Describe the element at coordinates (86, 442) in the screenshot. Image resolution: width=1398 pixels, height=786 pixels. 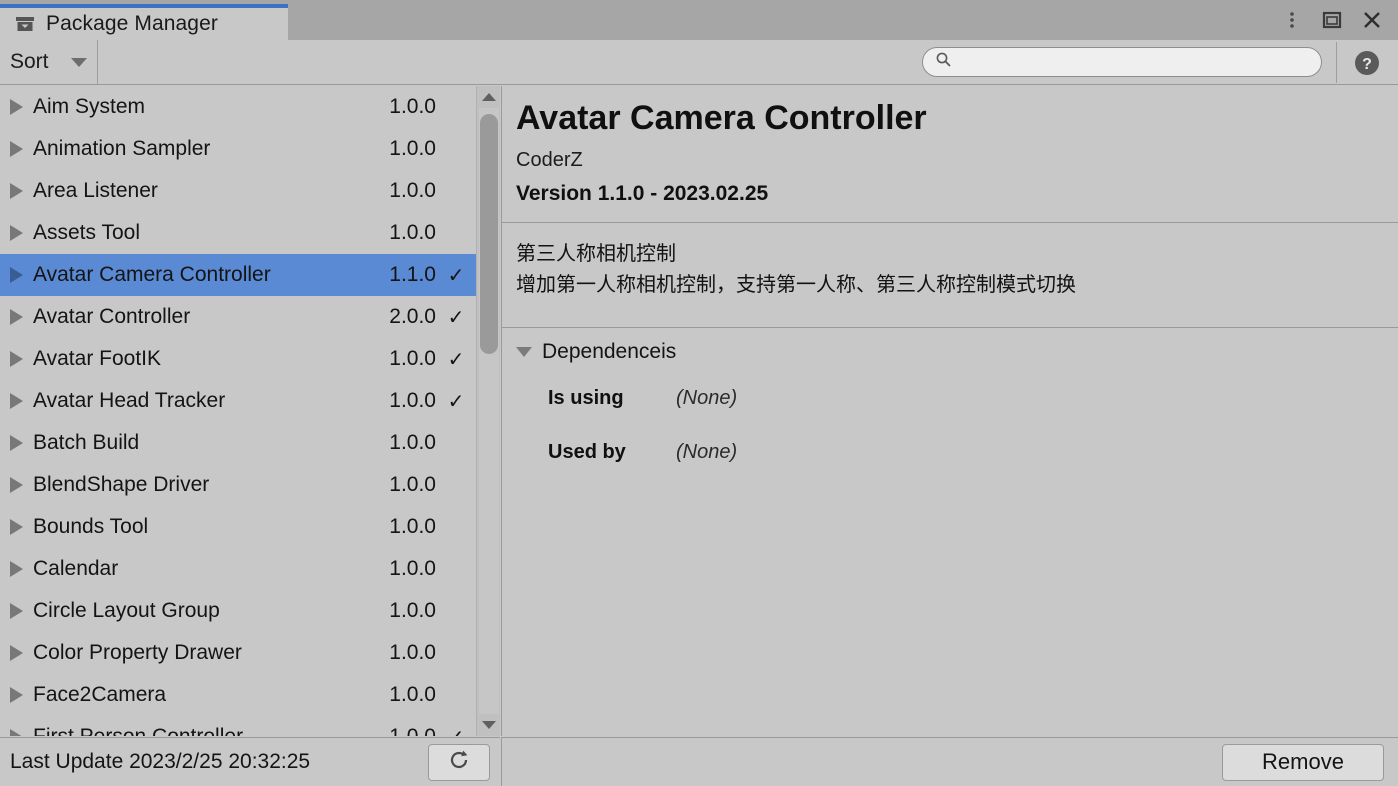
I see `package-name: Batch Build` at that location.